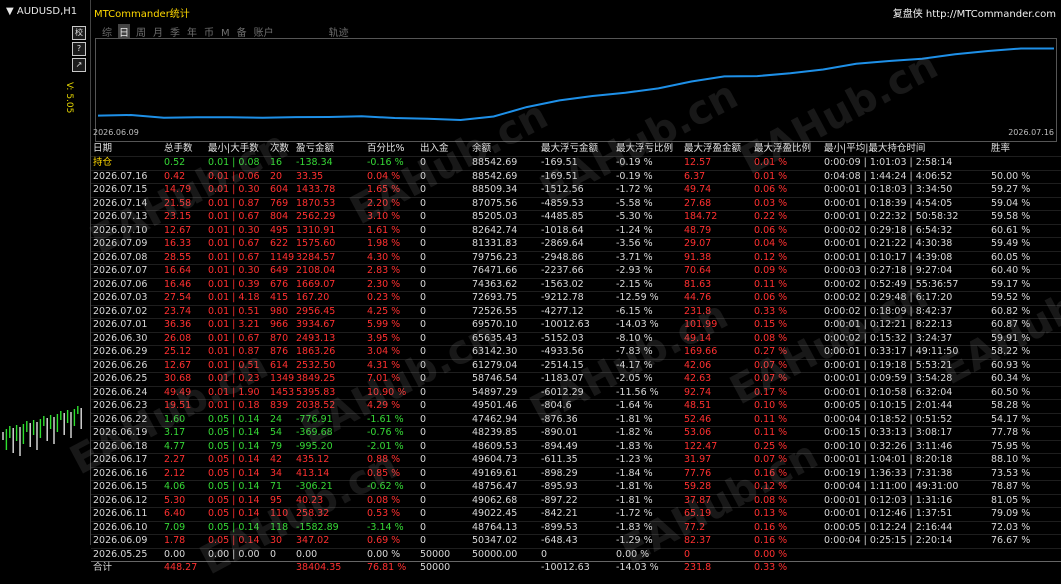  What do you see at coordinates (701, 351) in the screenshot?
I see `table-cell: 169.66` at bounding box center [701, 351].